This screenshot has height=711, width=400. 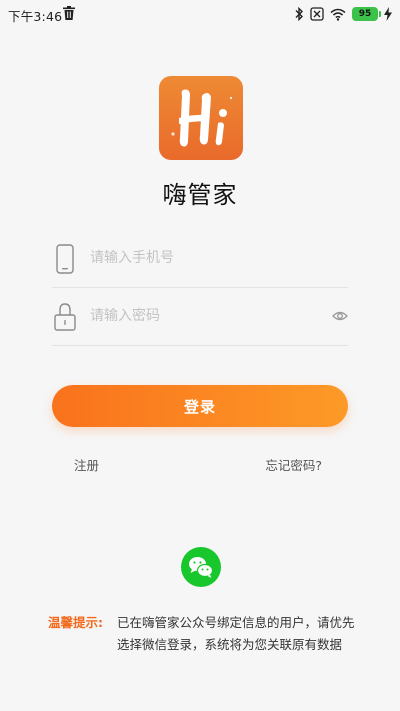 I want to click on register-link: 注册, so click(x=86, y=464).